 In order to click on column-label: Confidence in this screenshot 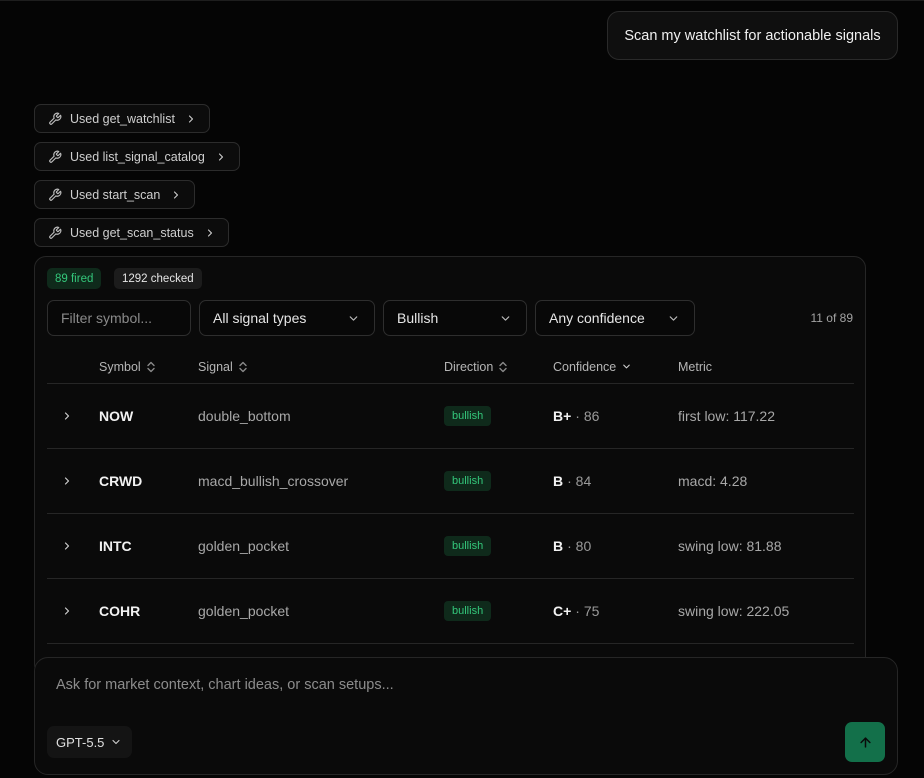, I will do `click(585, 366)`.